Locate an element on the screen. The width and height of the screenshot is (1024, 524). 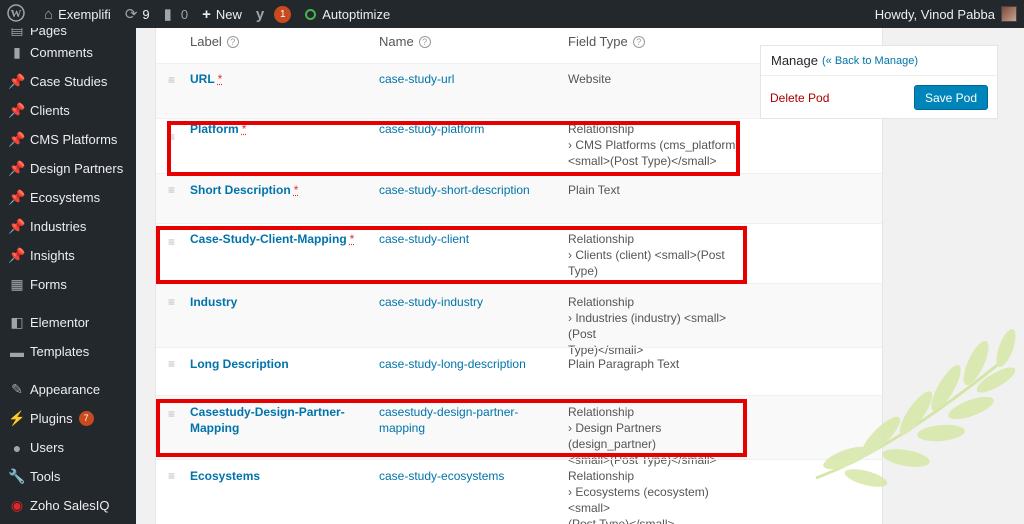
avatar is located at coordinates (1009, 14).